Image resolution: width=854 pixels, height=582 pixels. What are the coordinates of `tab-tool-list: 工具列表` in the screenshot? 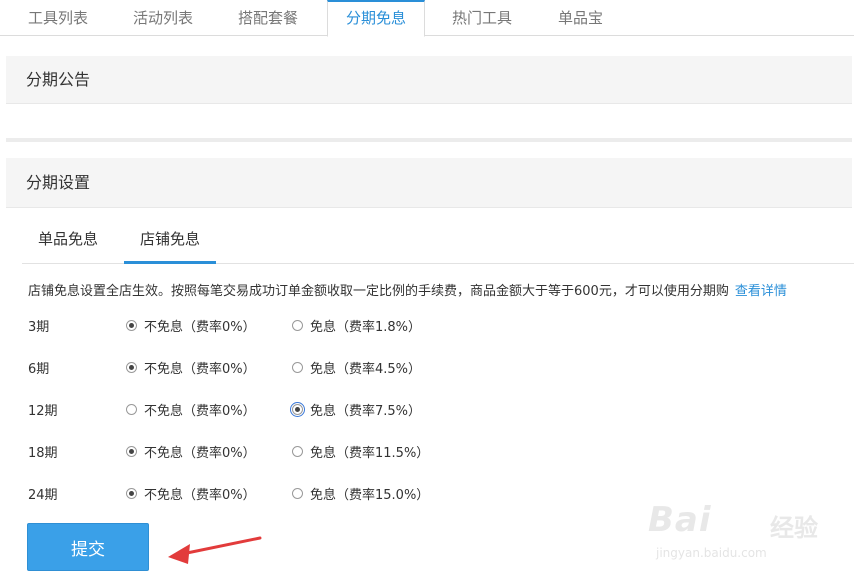 It's located at (58, 18).